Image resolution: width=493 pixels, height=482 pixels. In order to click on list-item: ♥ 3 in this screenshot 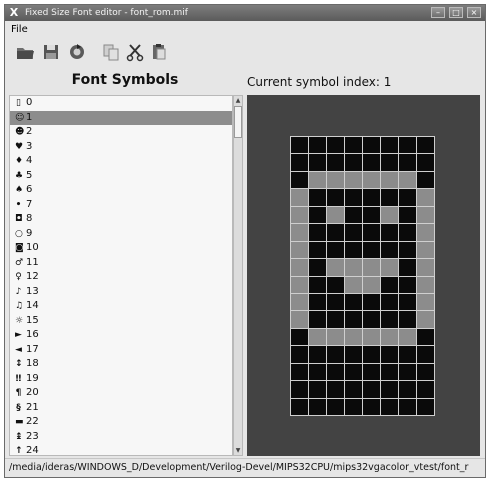, I will do `click(121, 147)`.